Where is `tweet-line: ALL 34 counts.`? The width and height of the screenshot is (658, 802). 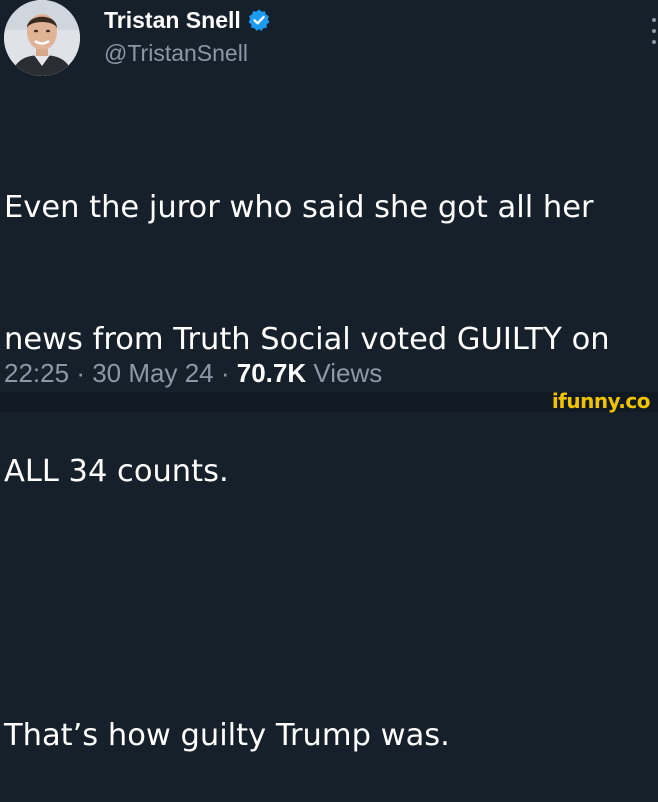 tweet-line: ALL 34 counts. is located at coordinates (116, 471).